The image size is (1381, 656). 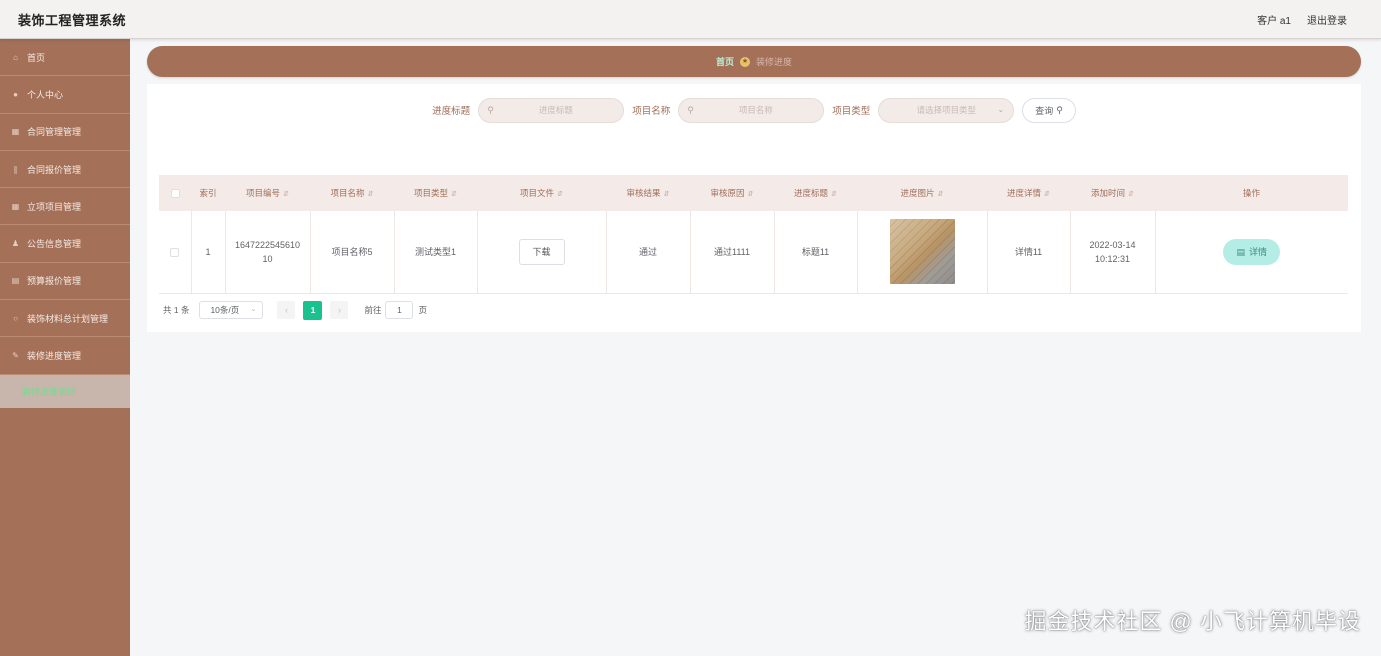 What do you see at coordinates (267, 193) in the screenshot?
I see `column-header: 项目编号 ⇵` at bounding box center [267, 193].